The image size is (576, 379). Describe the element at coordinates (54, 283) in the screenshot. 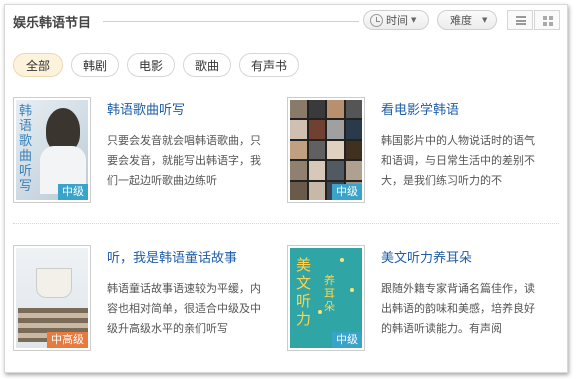

I see `cover-cup` at that location.